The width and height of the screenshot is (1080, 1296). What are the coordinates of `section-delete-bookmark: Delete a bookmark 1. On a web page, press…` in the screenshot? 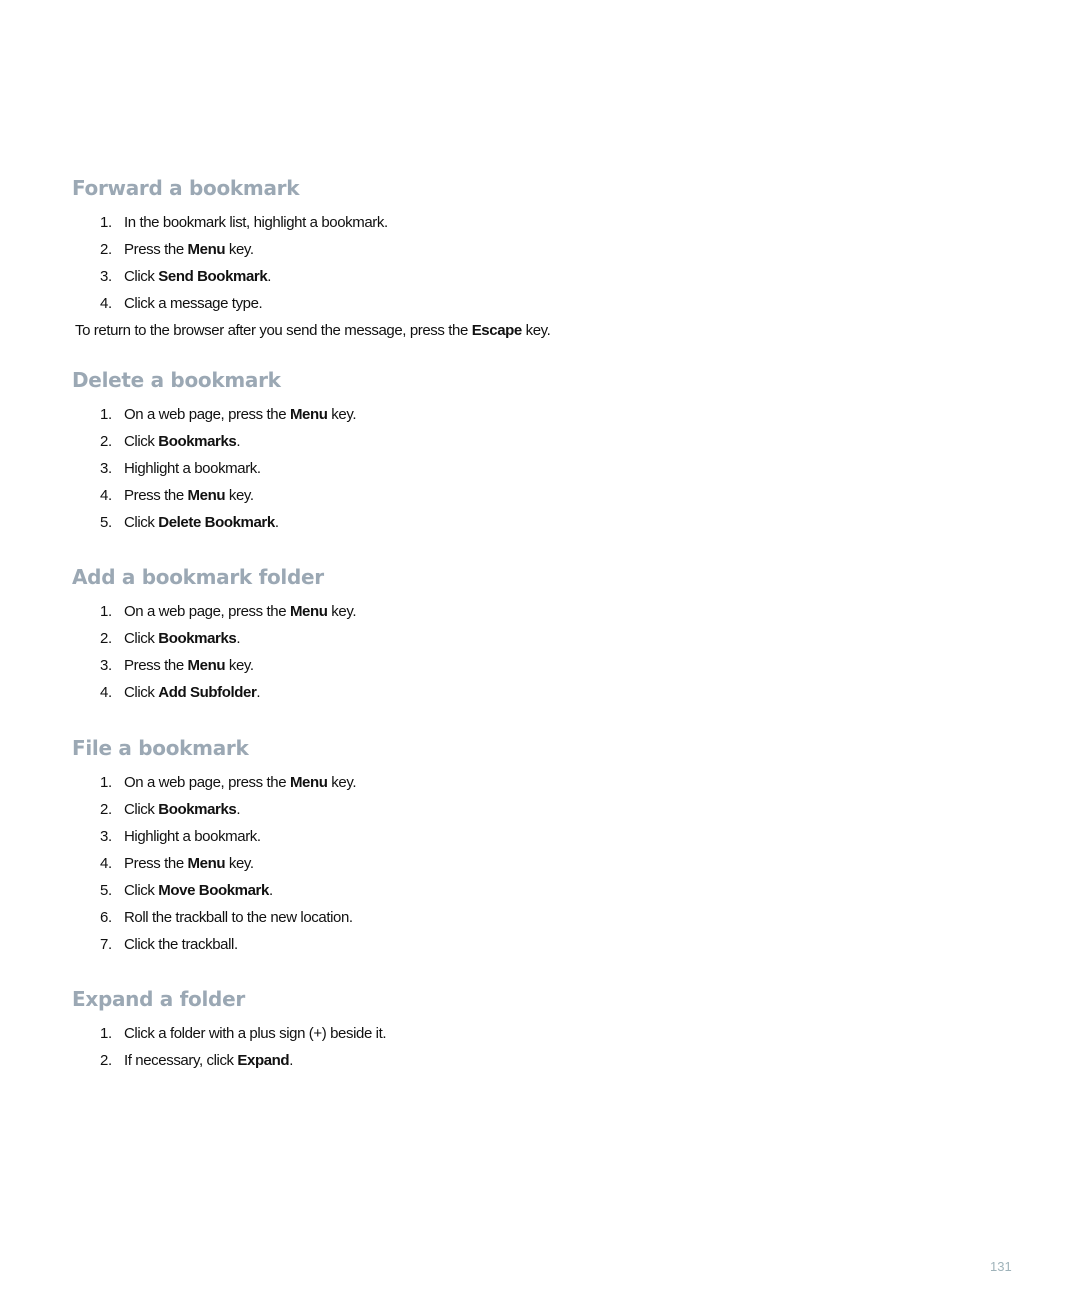 It's located at (522, 451).